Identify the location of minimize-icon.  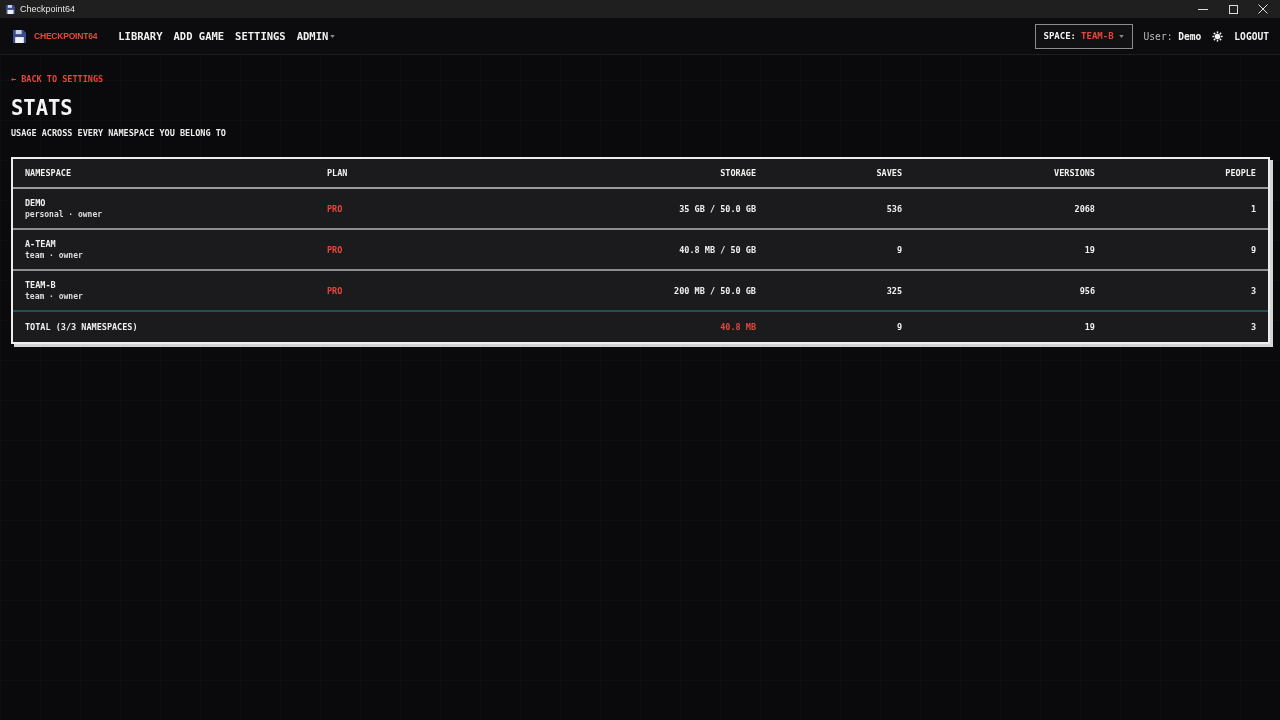
(1203, 9).